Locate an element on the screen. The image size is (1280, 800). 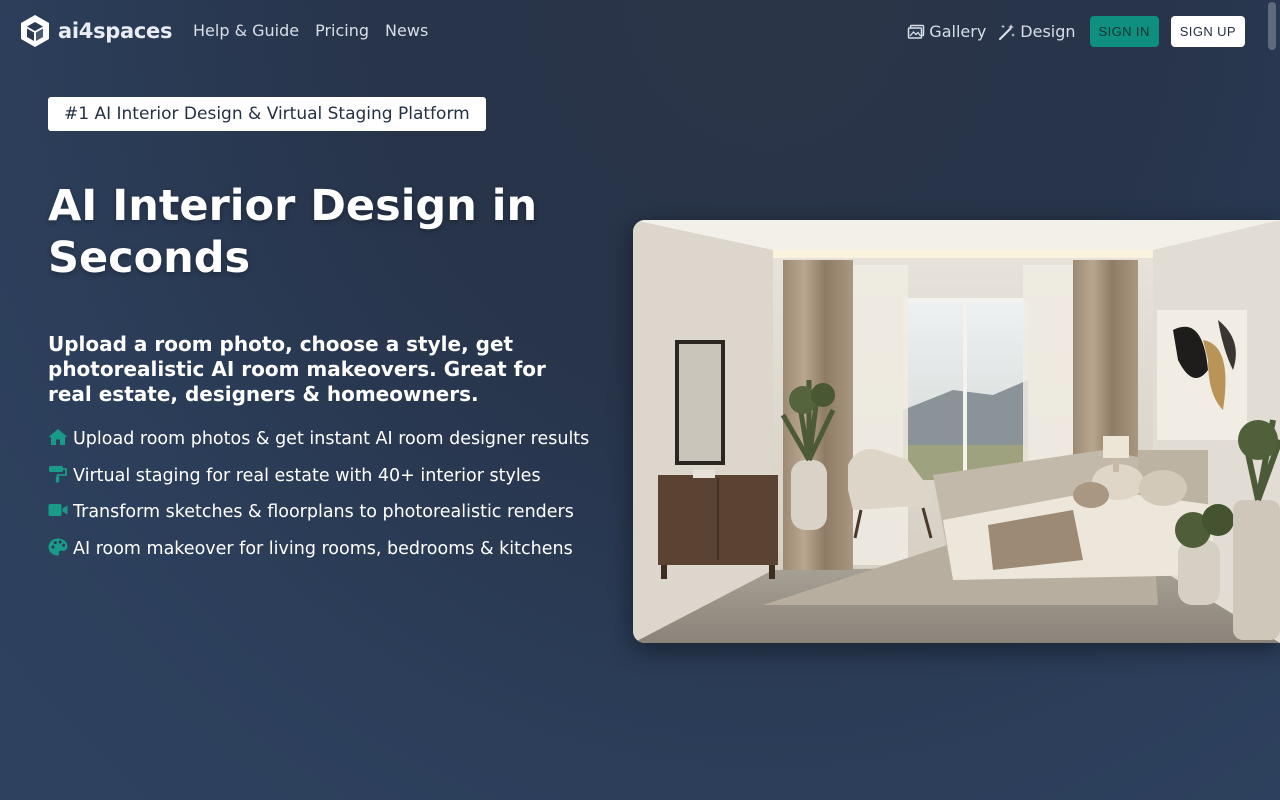
brand-logo: ai4spaces is located at coordinates (96, 31).